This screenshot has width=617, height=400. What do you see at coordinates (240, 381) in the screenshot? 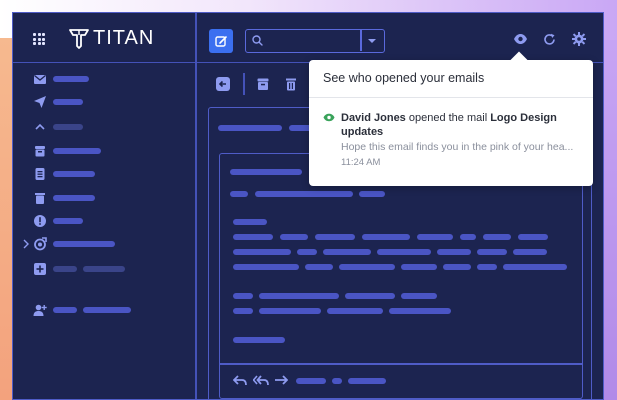
I see `reply-icon` at bounding box center [240, 381].